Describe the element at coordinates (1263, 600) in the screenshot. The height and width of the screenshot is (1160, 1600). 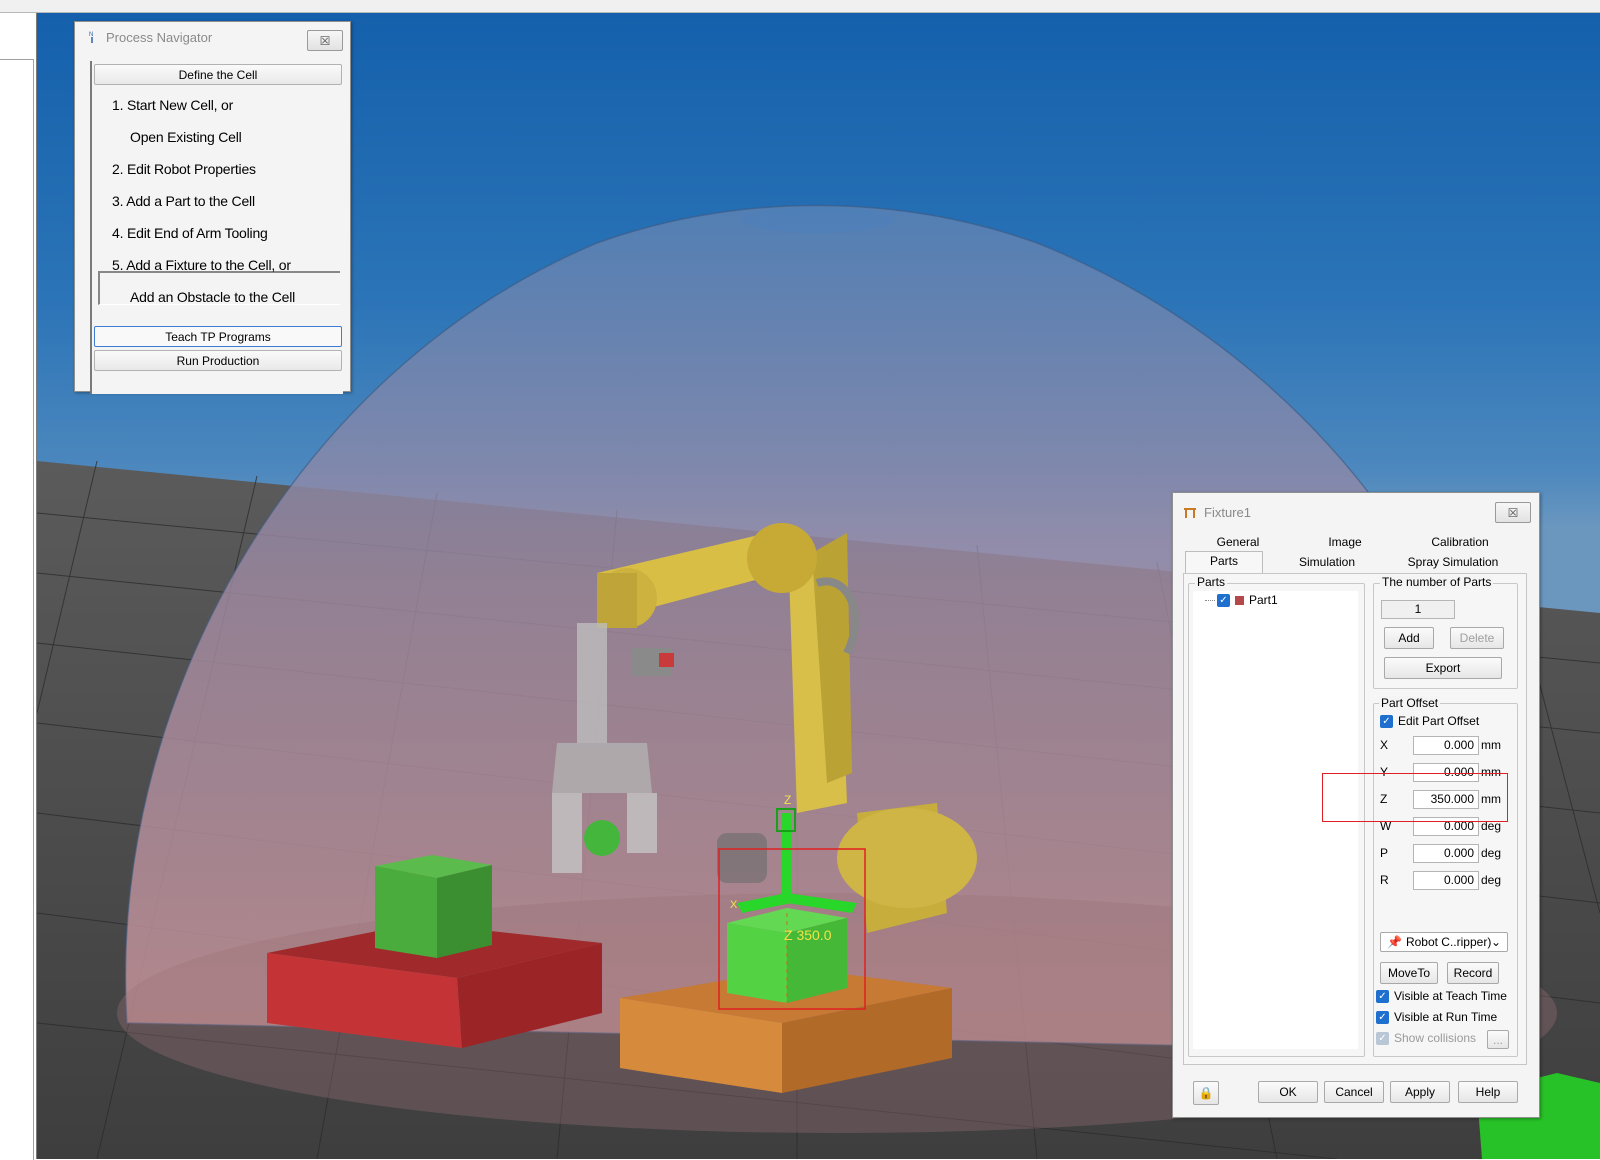
I see `part1-label: Part1` at that location.